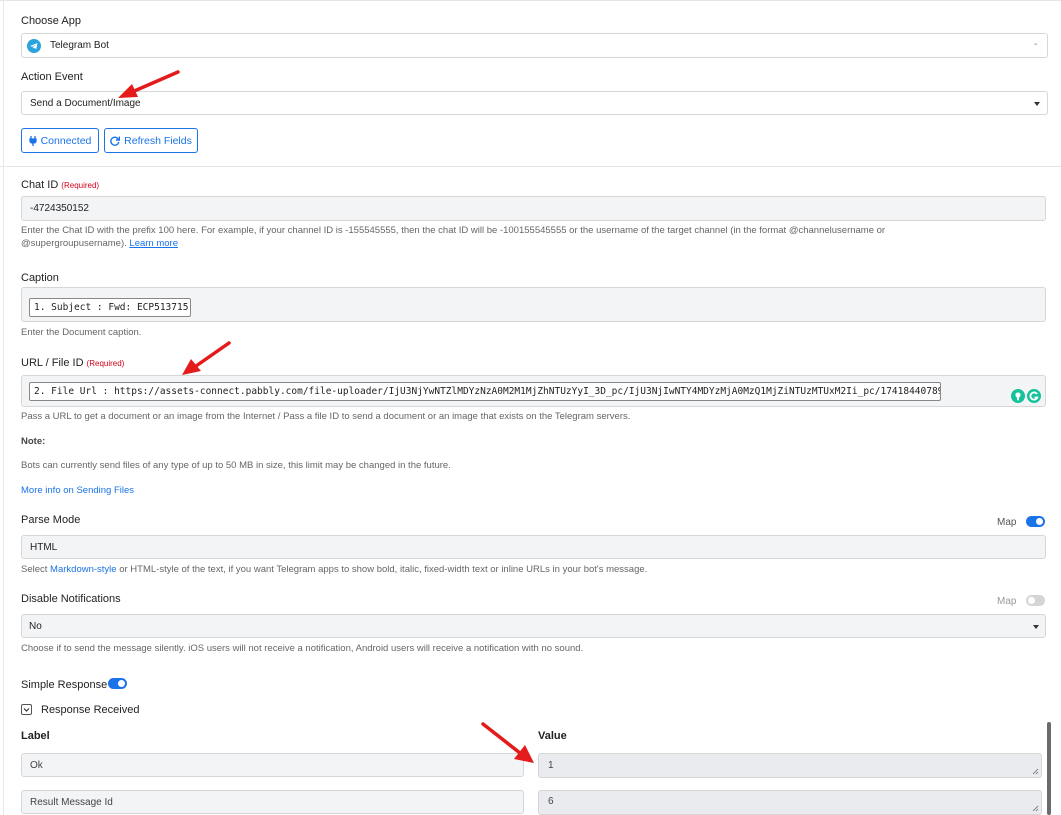 This screenshot has width=1061, height=815. I want to click on parse-mode-value: HTML, so click(44, 547).